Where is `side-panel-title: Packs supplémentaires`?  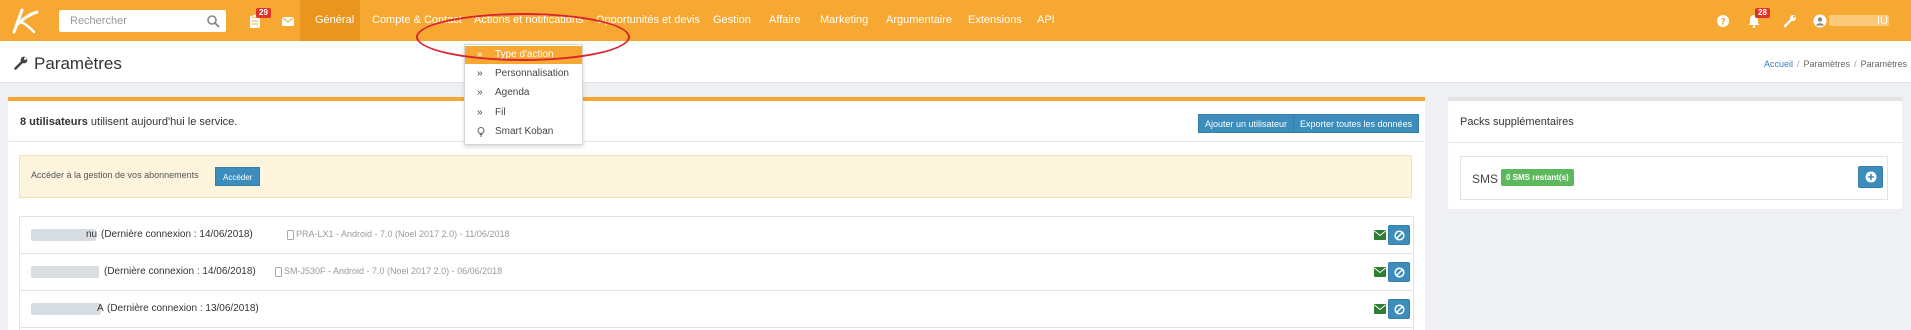 side-panel-title: Packs supplémentaires is located at coordinates (1517, 122).